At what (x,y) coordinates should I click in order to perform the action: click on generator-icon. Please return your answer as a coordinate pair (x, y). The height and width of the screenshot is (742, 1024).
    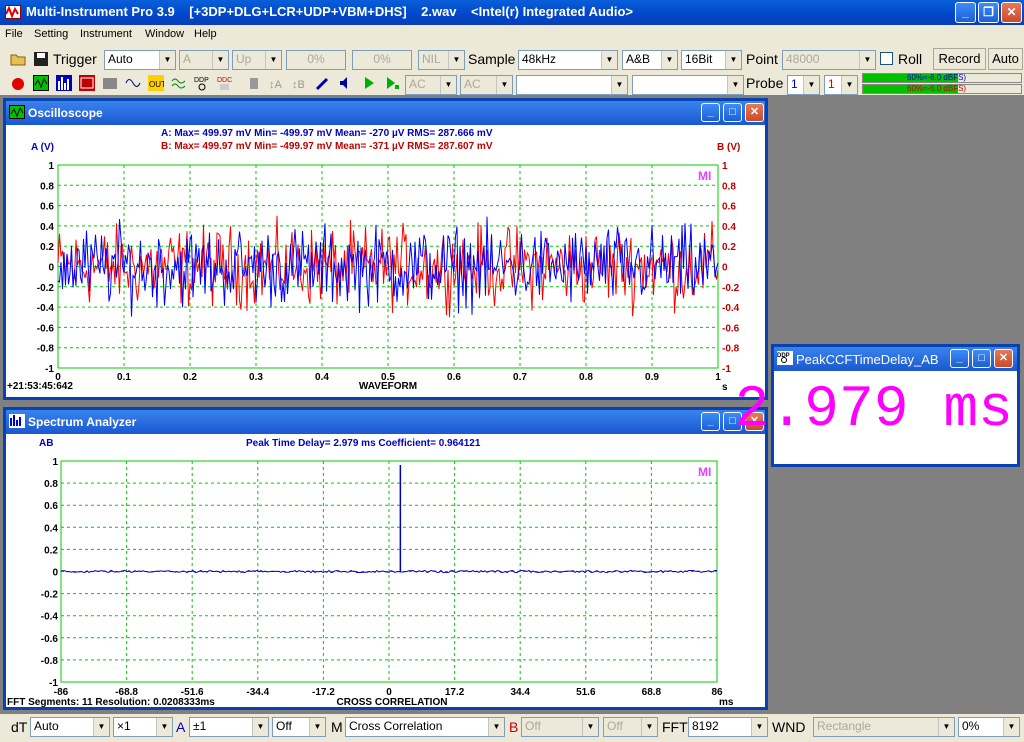
    Looking at the image, I should click on (110, 83).